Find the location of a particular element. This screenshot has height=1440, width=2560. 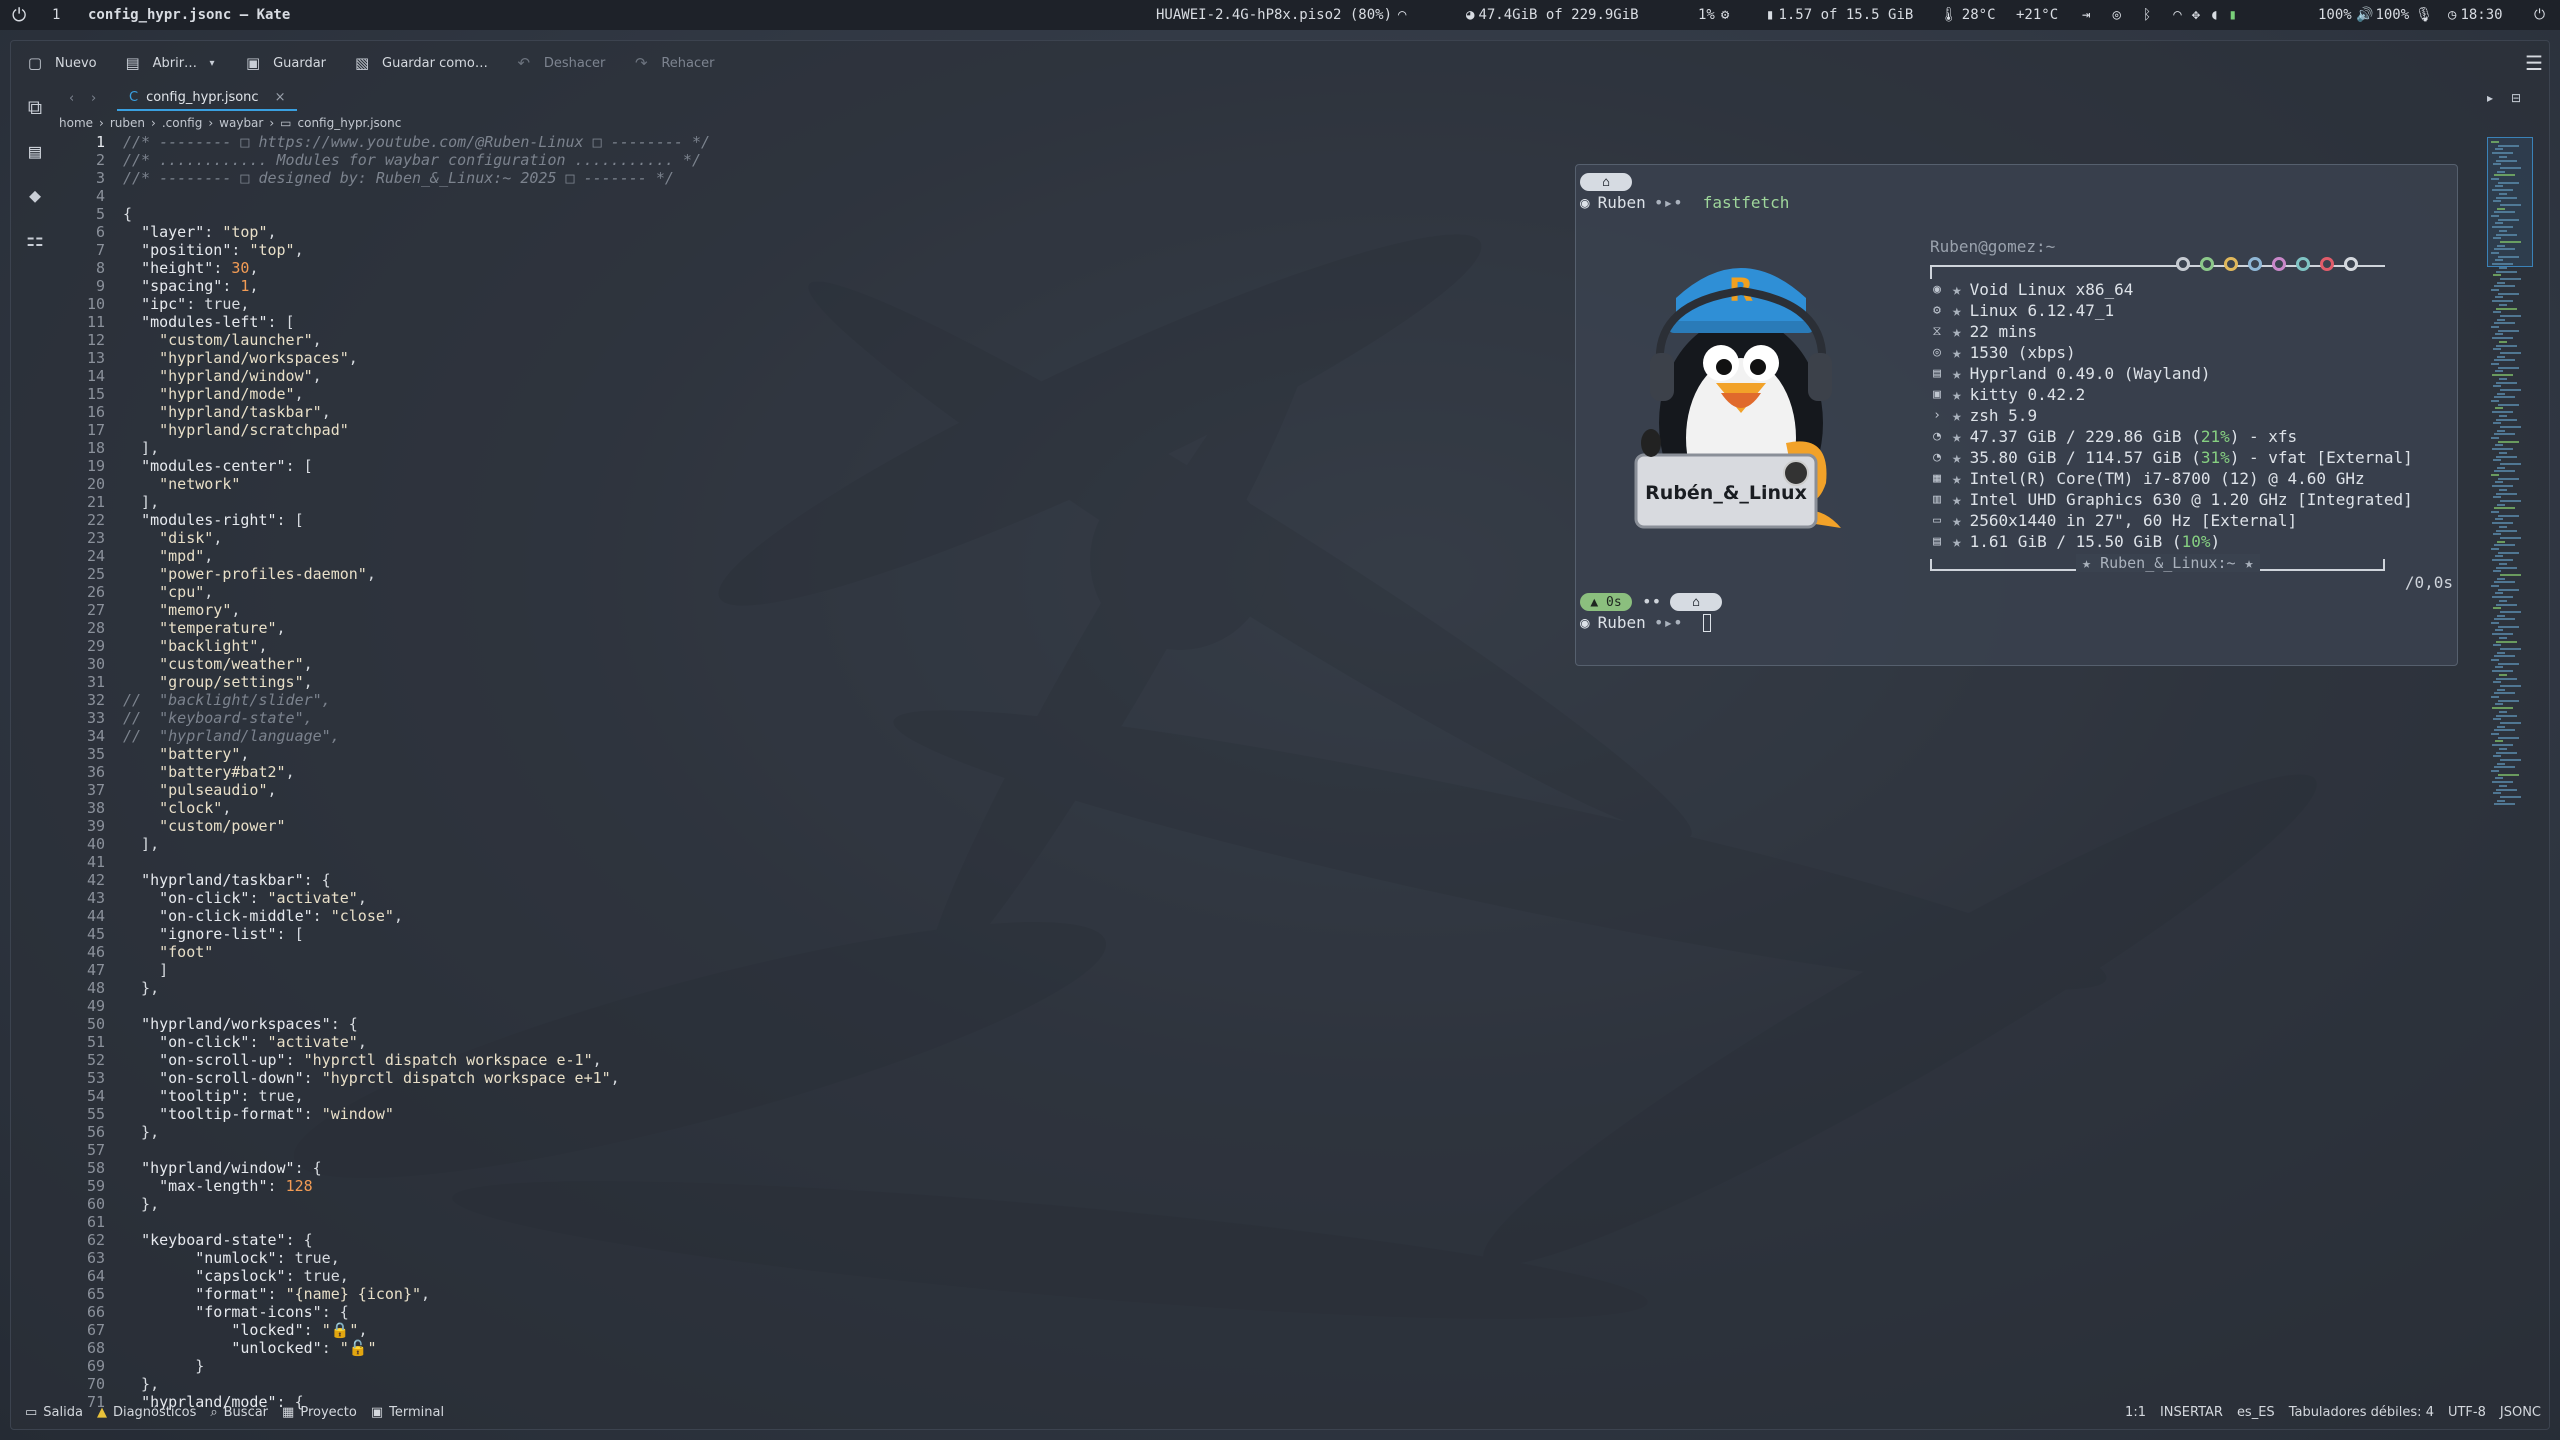

code-line: // "keyboard-state", is located at coordinates (416, 718).